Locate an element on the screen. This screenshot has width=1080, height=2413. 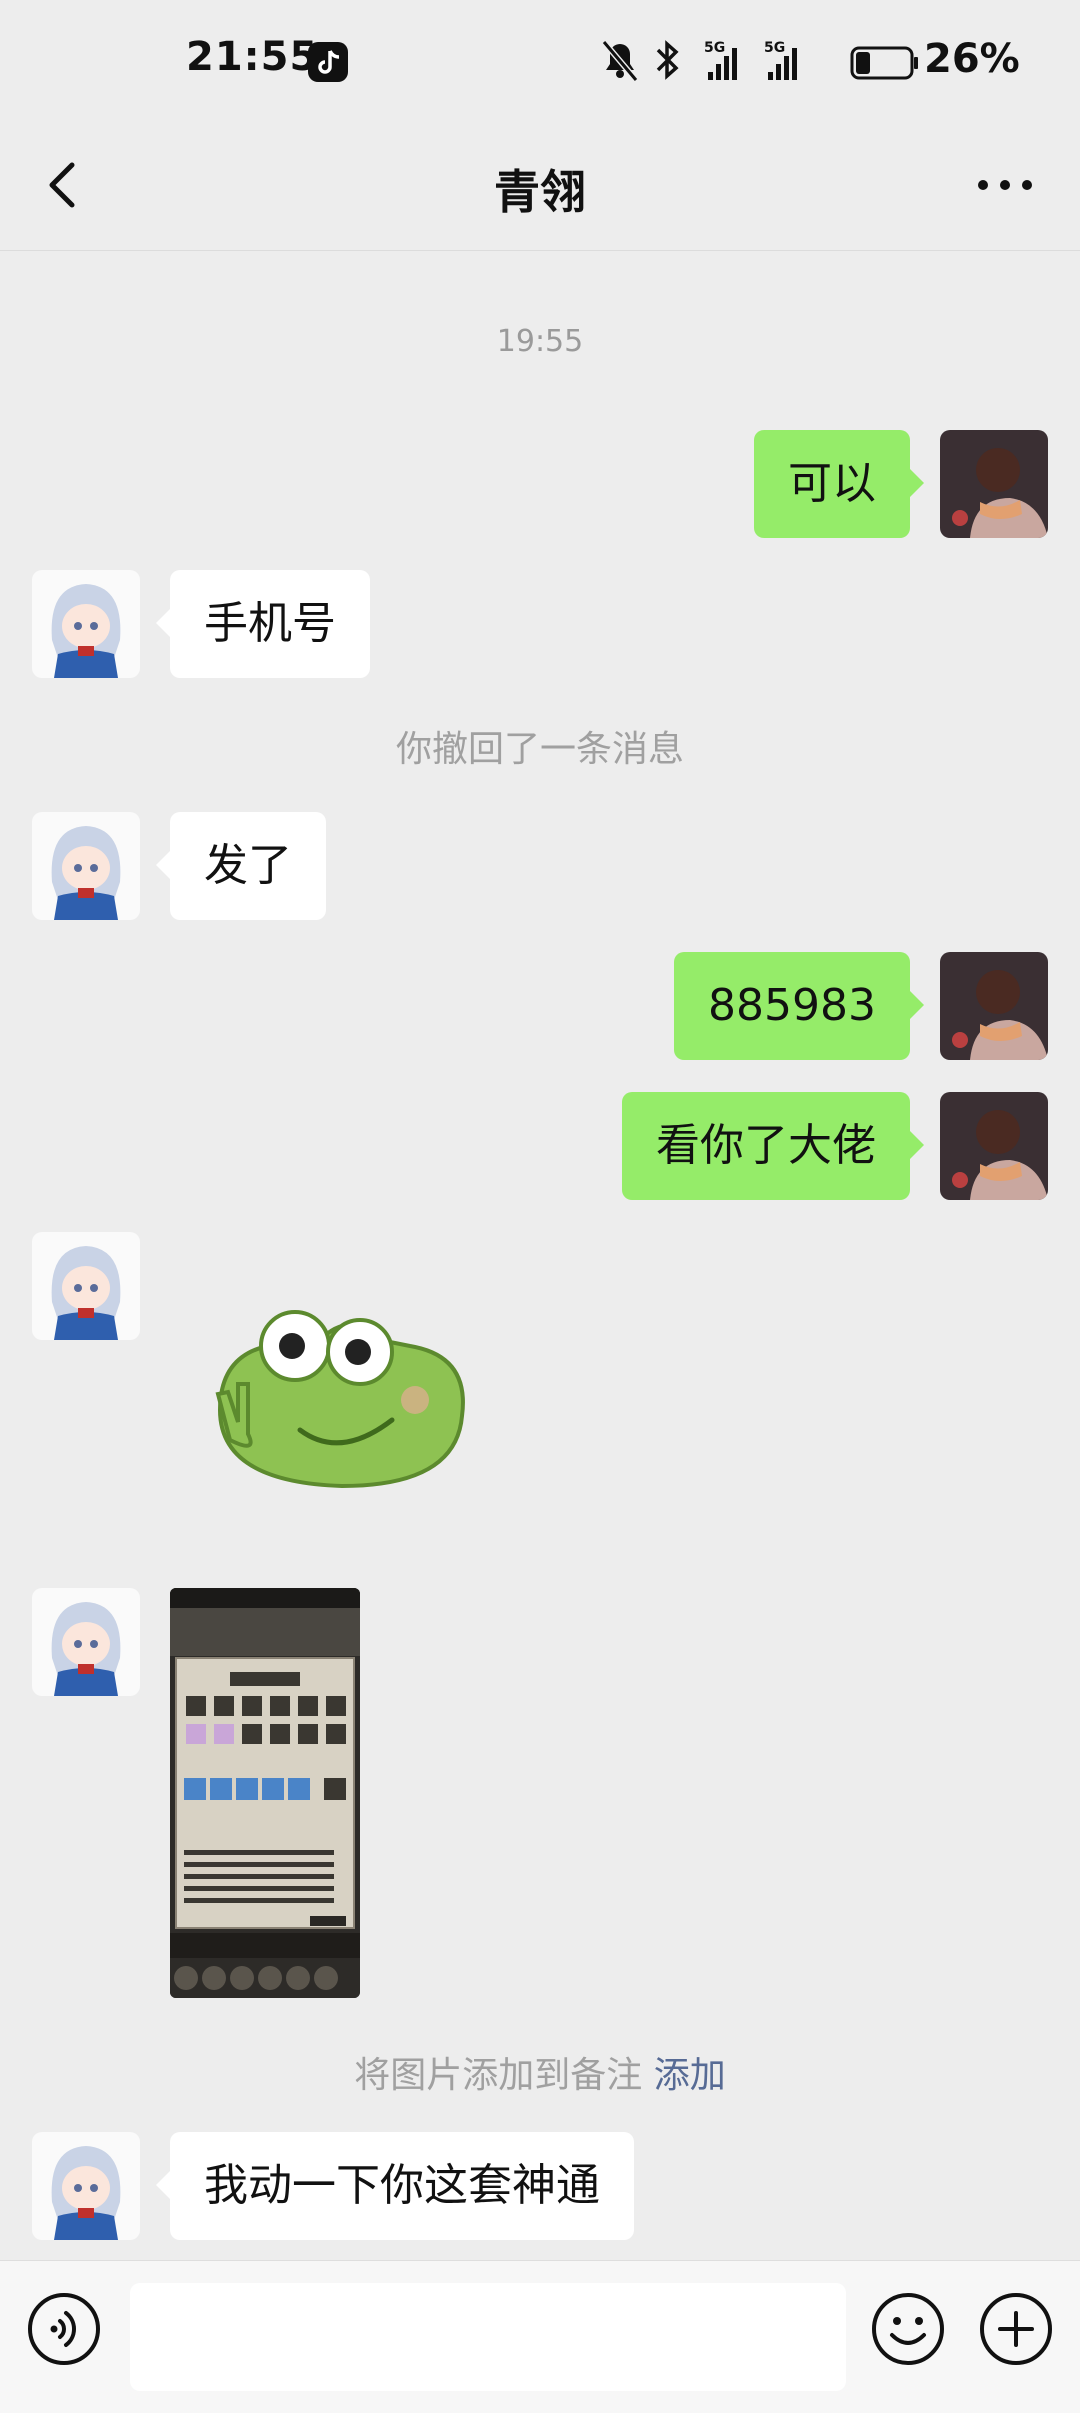
network-label-1: 5G is located at coordinates (714, 48).